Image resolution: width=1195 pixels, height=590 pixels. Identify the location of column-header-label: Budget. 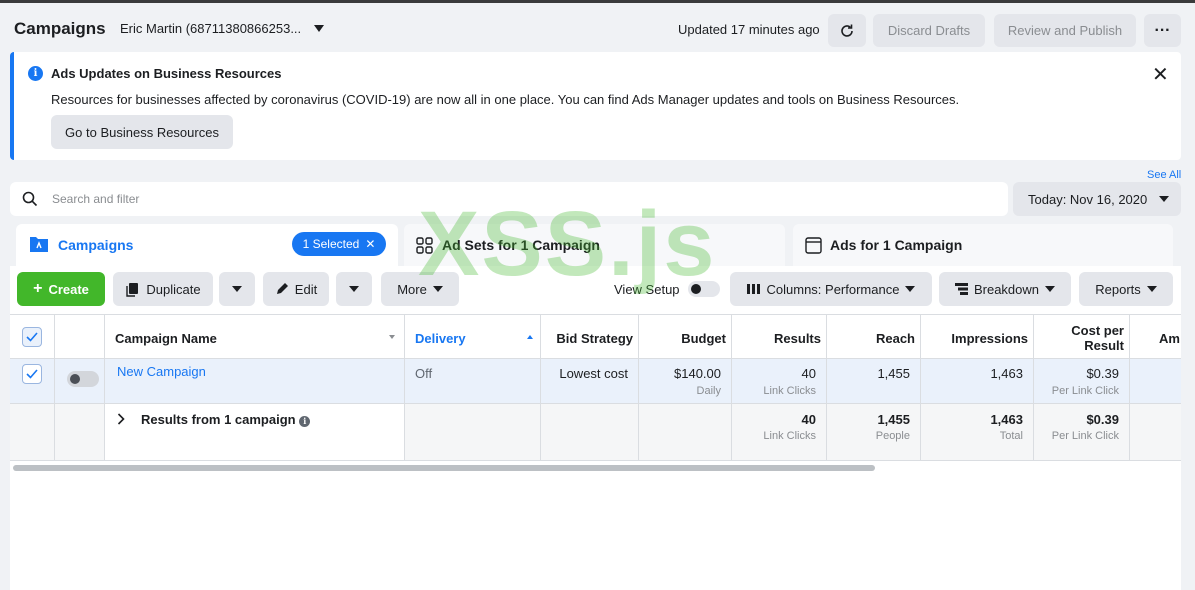
(703, 338).